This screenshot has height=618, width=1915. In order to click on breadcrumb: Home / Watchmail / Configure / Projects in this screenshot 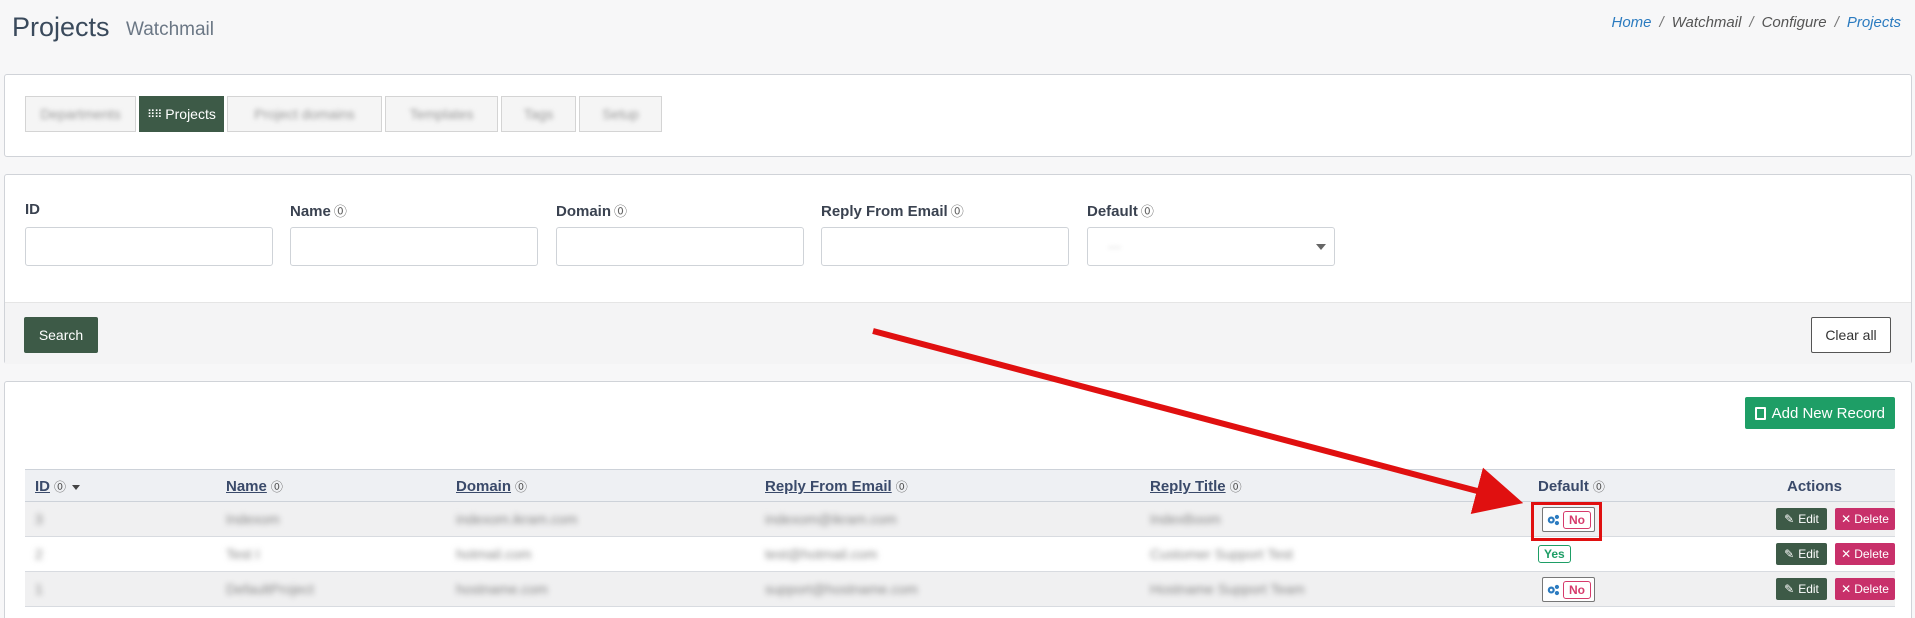, I will do `click(1756, 22)`.